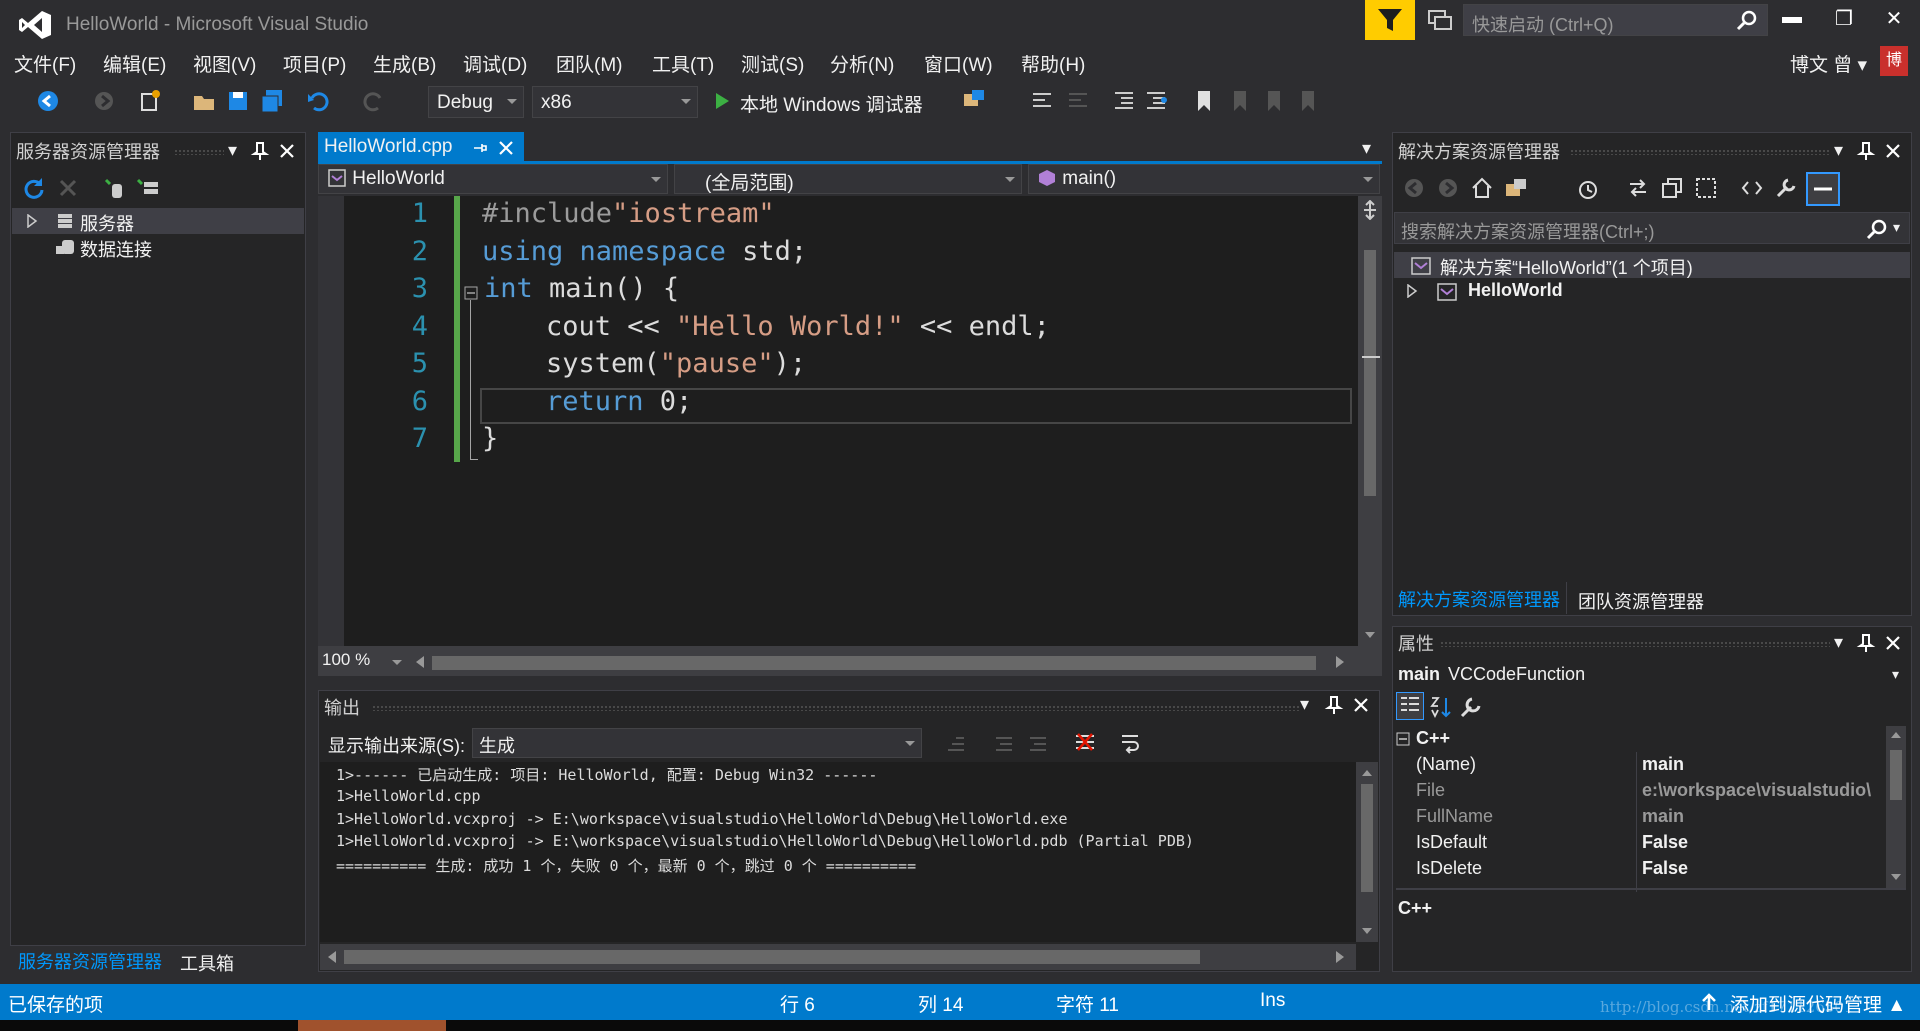 This screenshot has width=1920, height=1031. What do you see at coordinates (318, 101) in the screenshot?
I see `undo-icon` at bounding box center [318, 101].